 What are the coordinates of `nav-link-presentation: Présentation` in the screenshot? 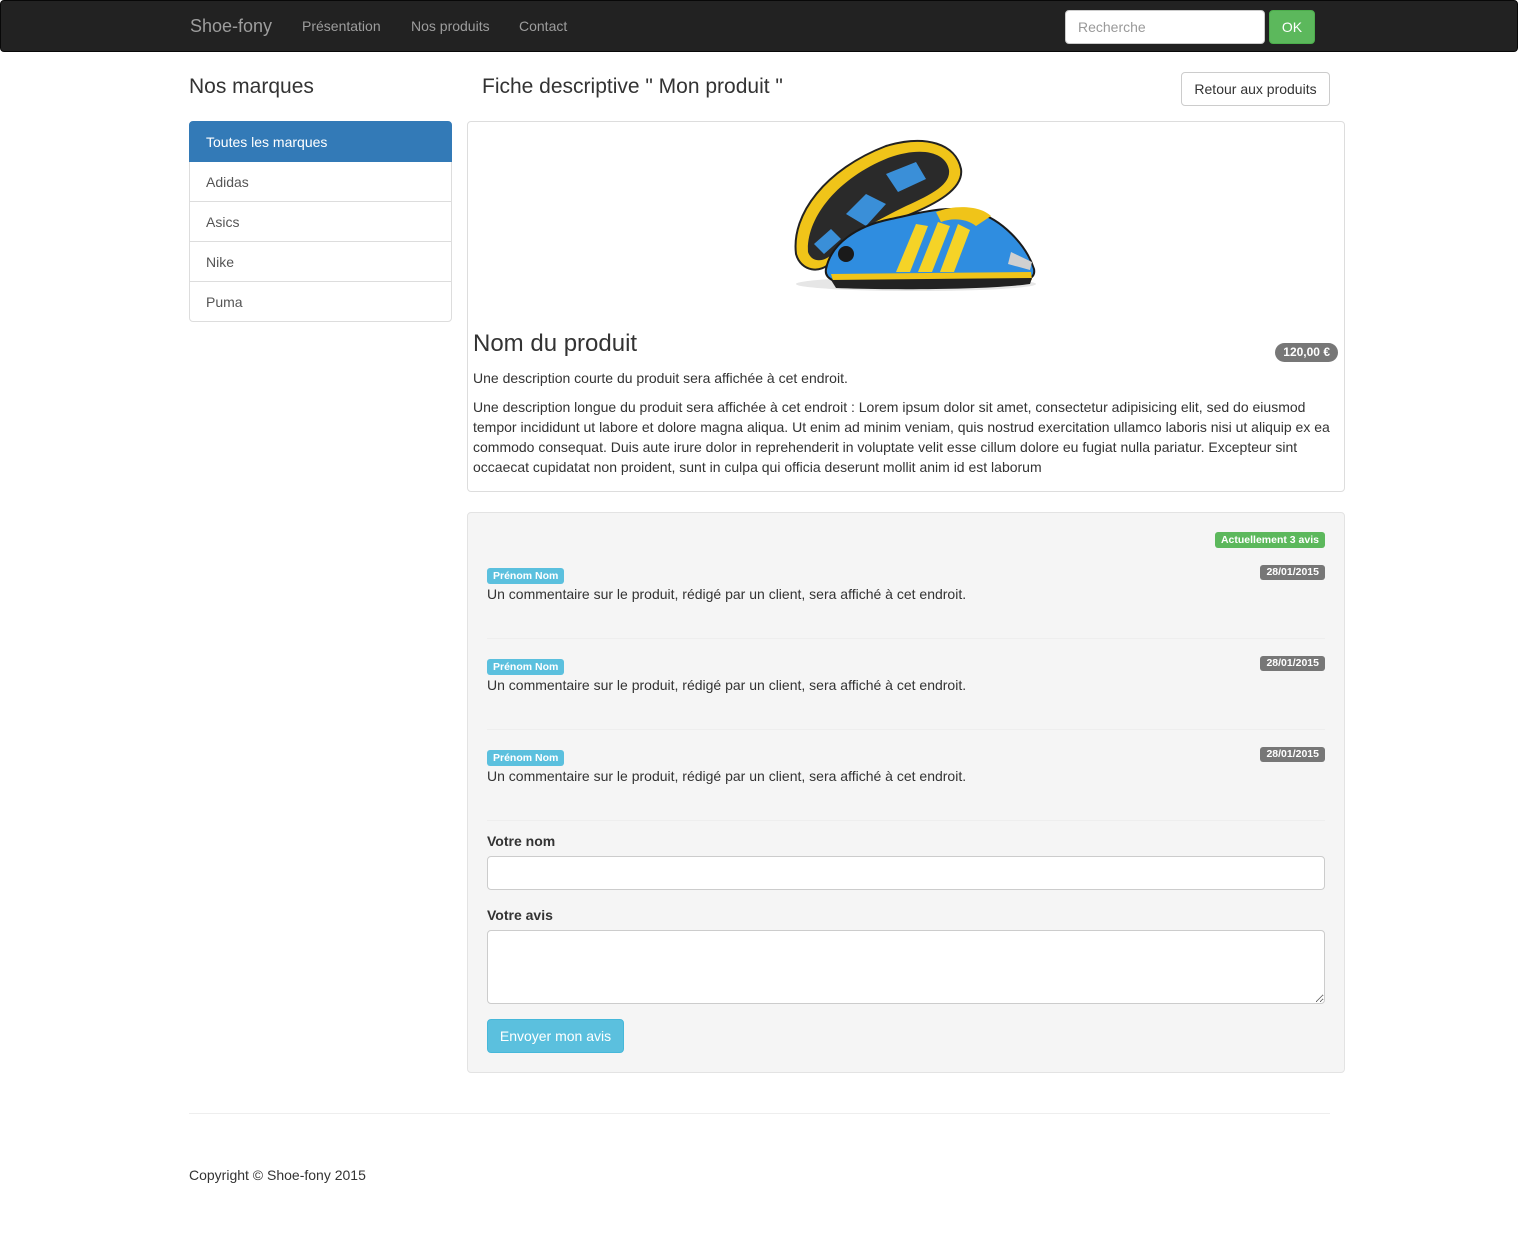 It's located at (341, 26).